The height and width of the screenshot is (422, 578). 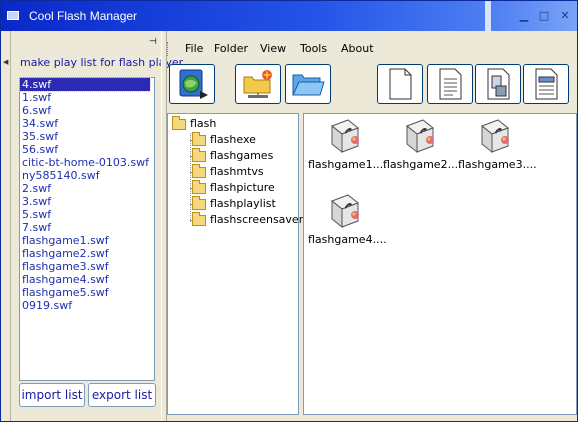 I want to click on device-document-icon, so click(x=498, y=84).